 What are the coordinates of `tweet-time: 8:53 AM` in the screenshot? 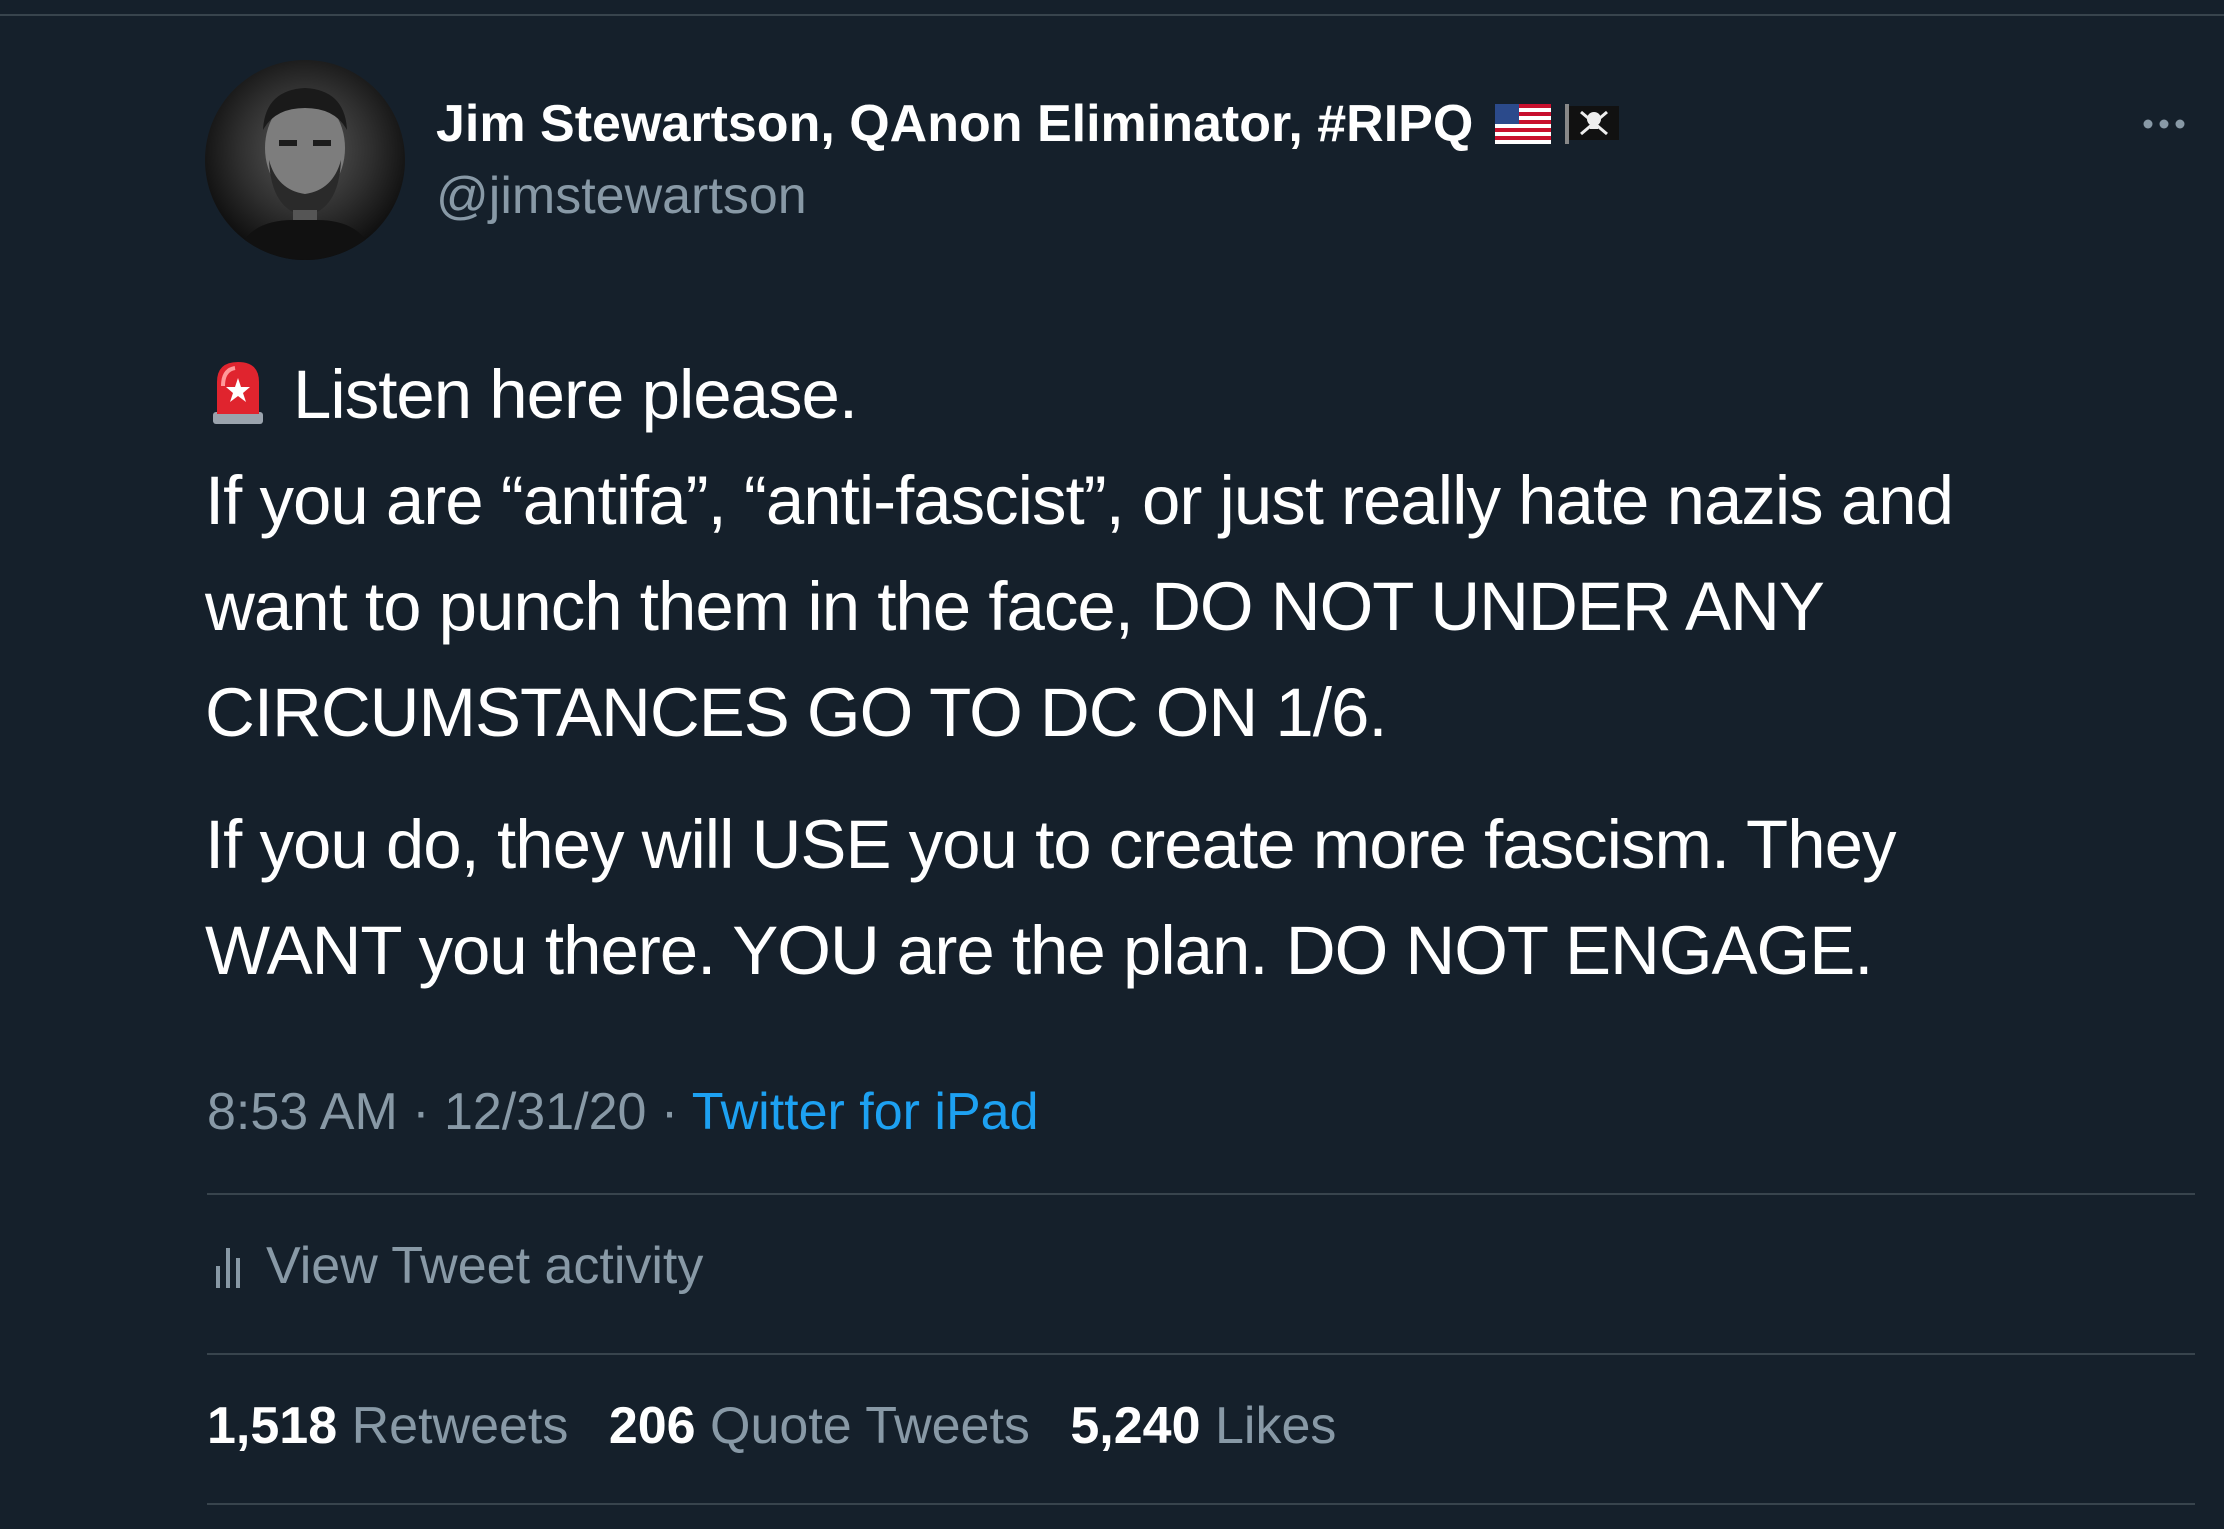 It's located at (302, 1112).